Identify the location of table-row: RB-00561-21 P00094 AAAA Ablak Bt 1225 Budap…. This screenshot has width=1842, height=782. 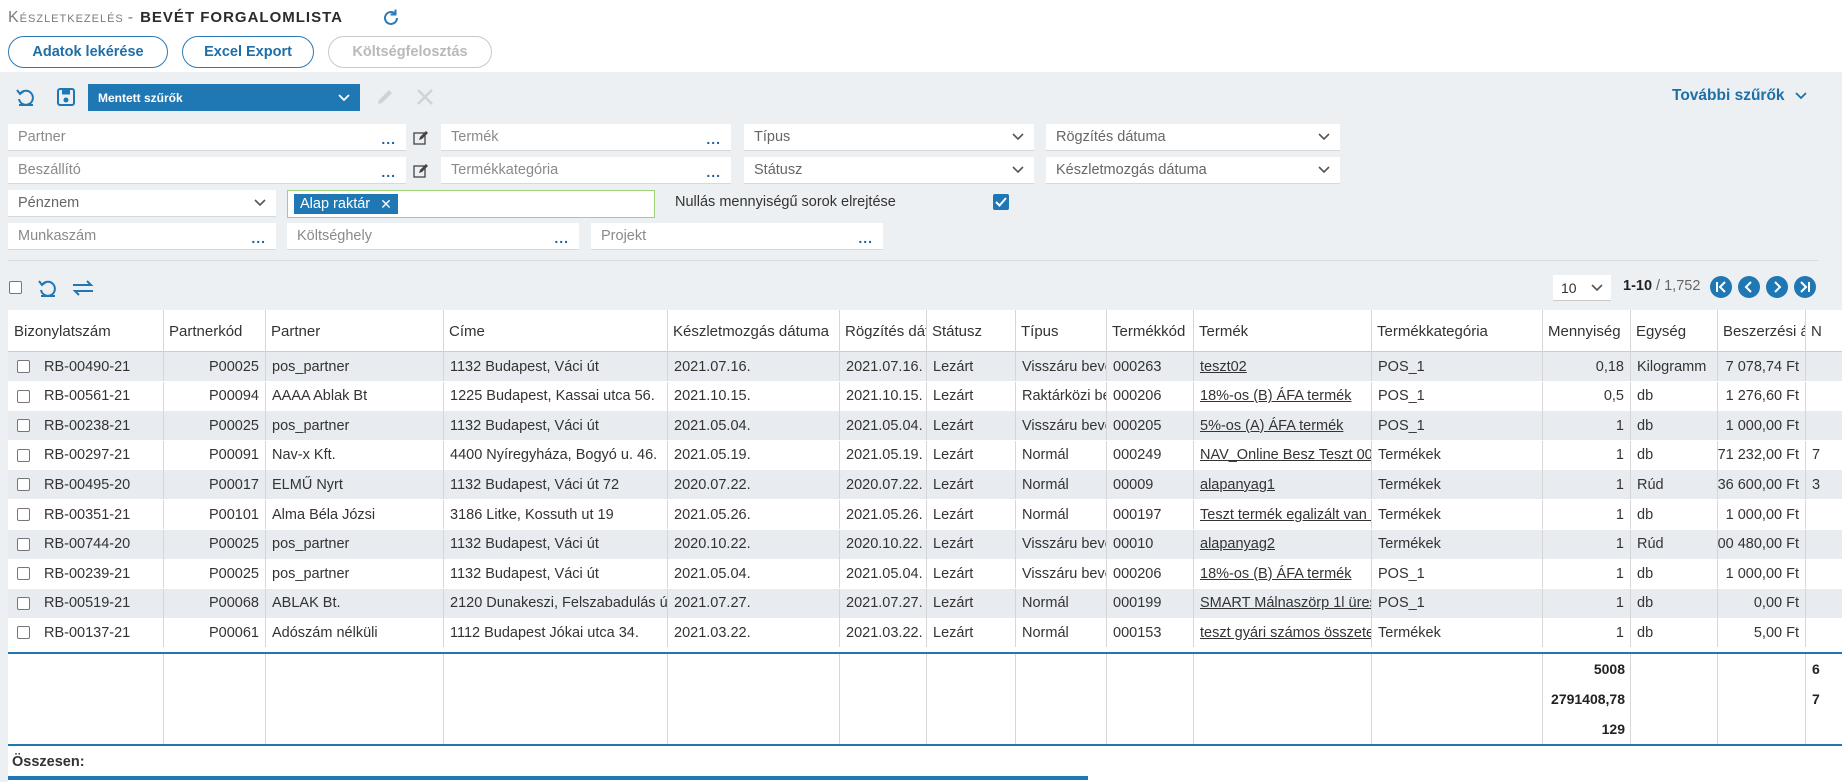
(925, 396).